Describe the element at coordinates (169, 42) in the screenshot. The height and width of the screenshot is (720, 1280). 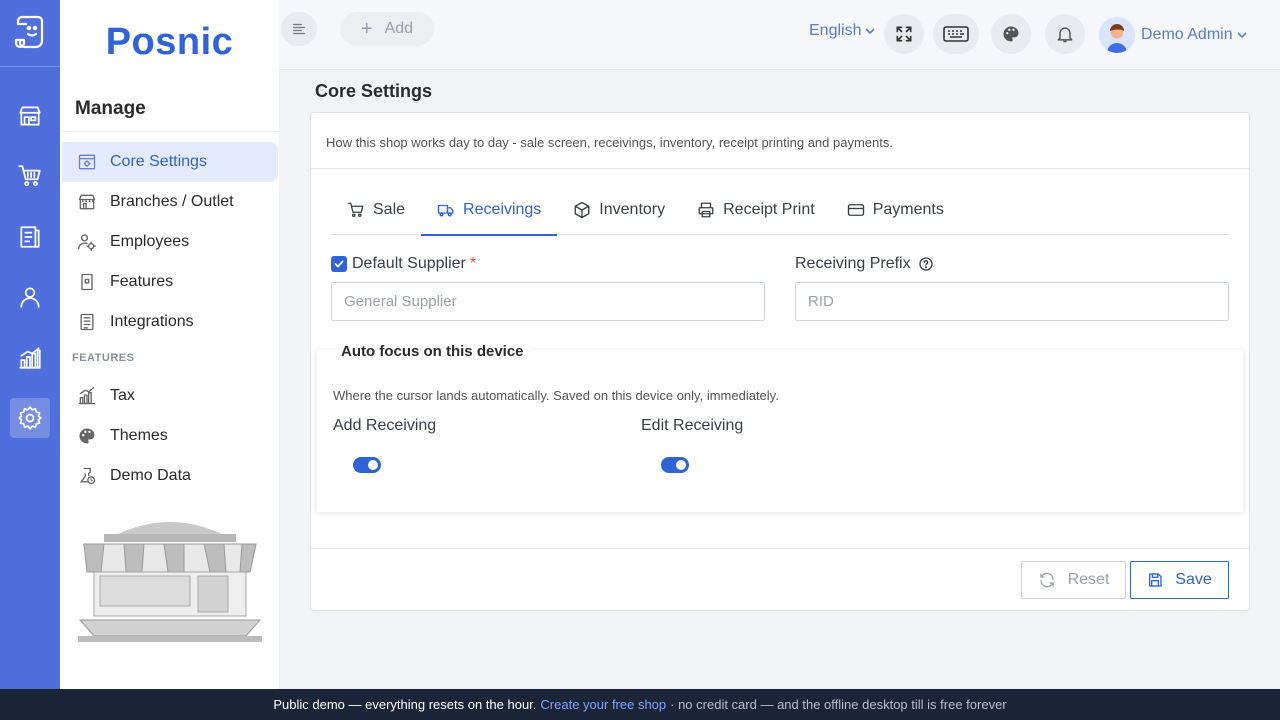
I see `brand-logo: Posnic` at that location.